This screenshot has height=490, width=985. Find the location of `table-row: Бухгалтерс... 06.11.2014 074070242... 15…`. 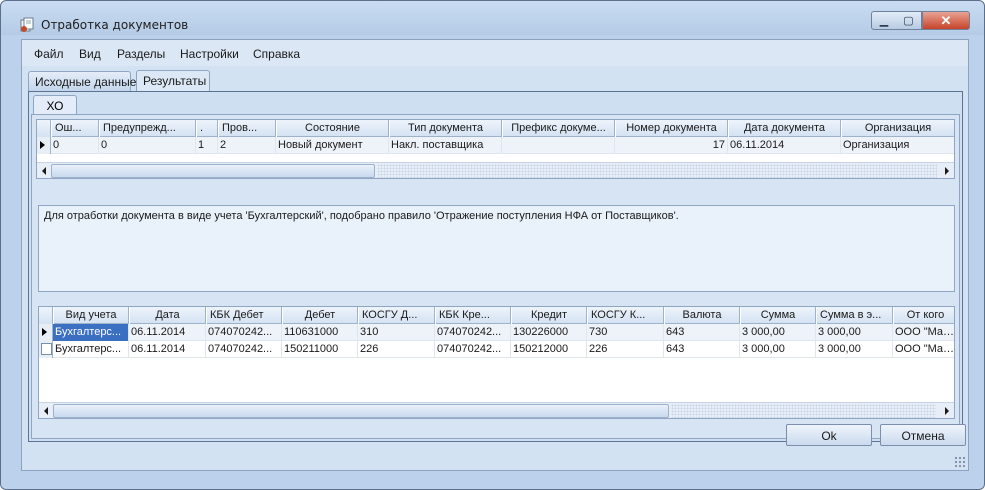

table-row: Бухгалтерс... 06.11.2014 074070242... 15… is located at coordinates (496, 349).